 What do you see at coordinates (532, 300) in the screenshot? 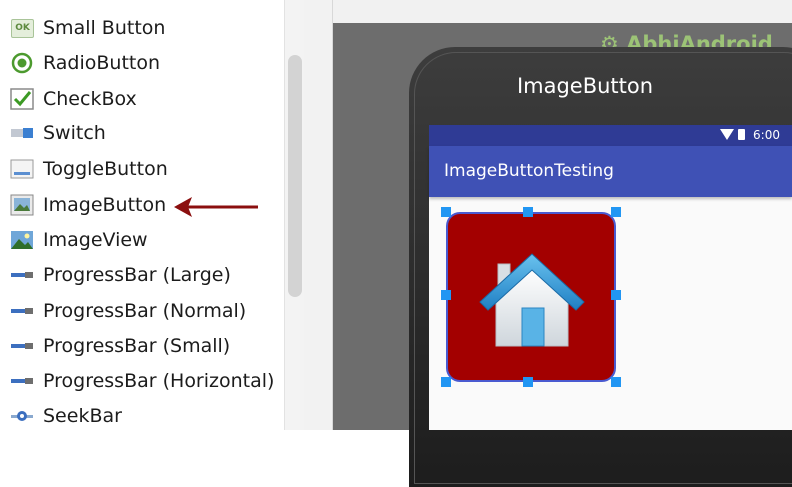
I see `home-icon` at bounding box center [532, 300].